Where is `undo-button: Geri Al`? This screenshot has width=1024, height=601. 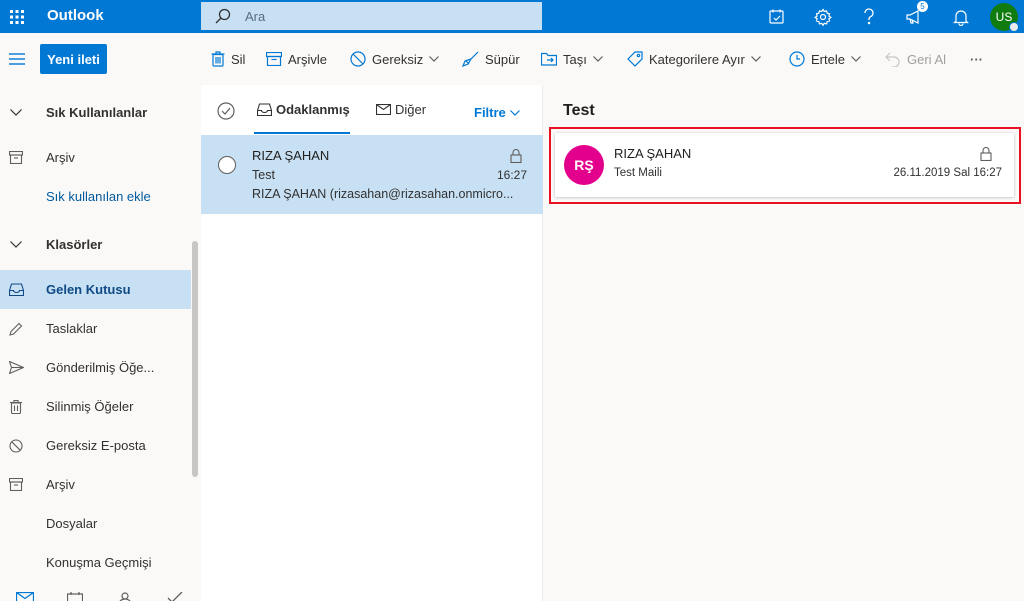
undo-button: Geri Al is located at coordinates (915, 59).